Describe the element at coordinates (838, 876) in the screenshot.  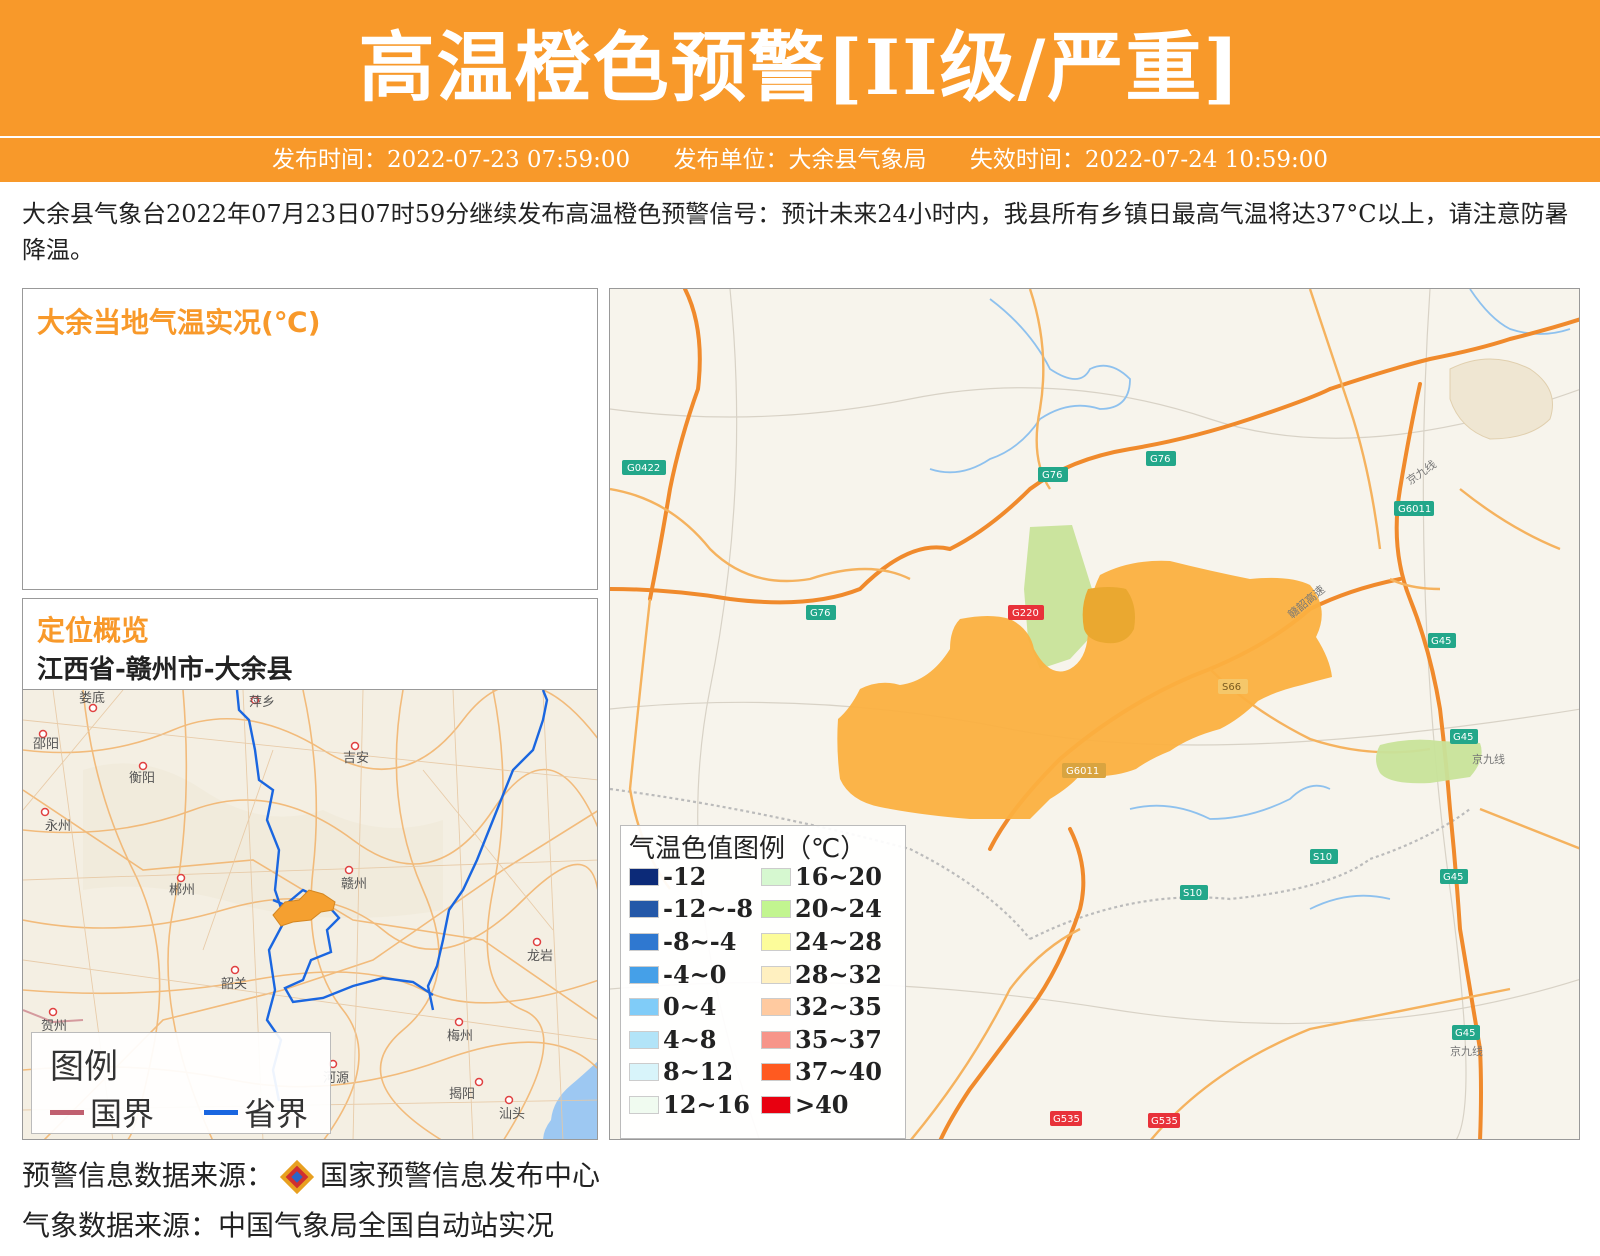
I see `legend-label: 16~20` at that location.